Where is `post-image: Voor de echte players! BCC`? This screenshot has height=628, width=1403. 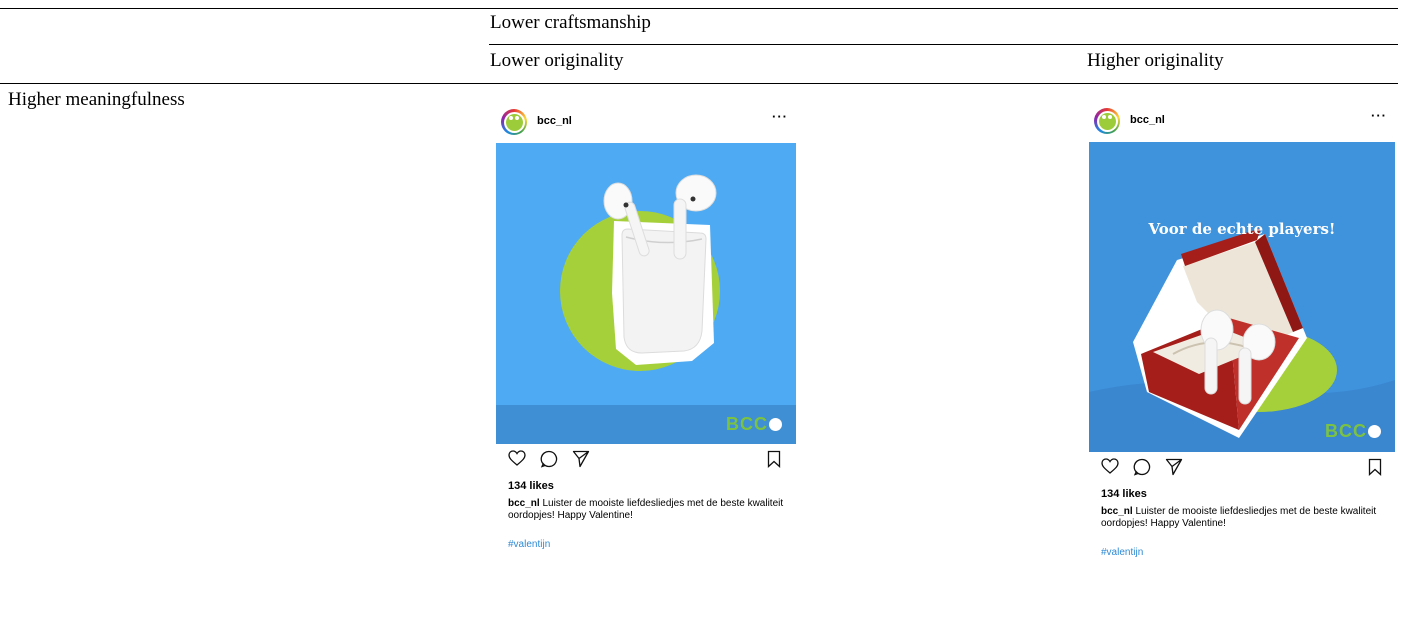 post-image: Voor de echte players! BCC is located at coordinates (1242, 297).